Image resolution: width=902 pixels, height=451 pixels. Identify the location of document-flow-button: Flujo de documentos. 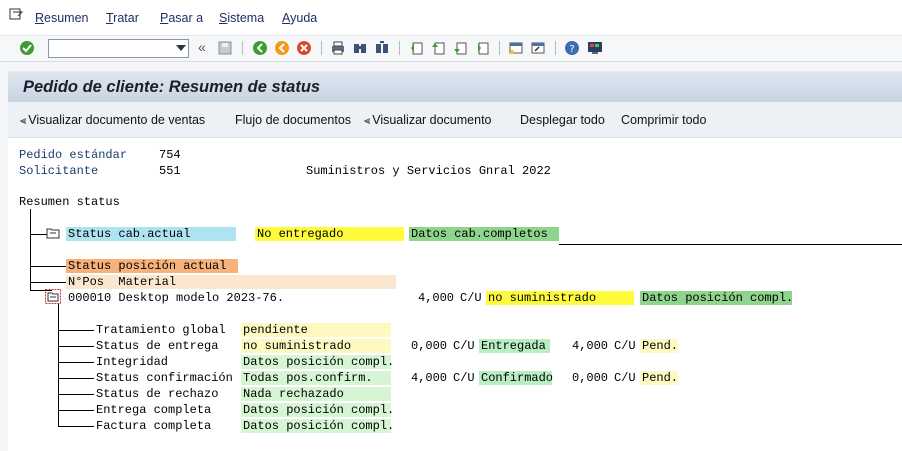
(293, 120).